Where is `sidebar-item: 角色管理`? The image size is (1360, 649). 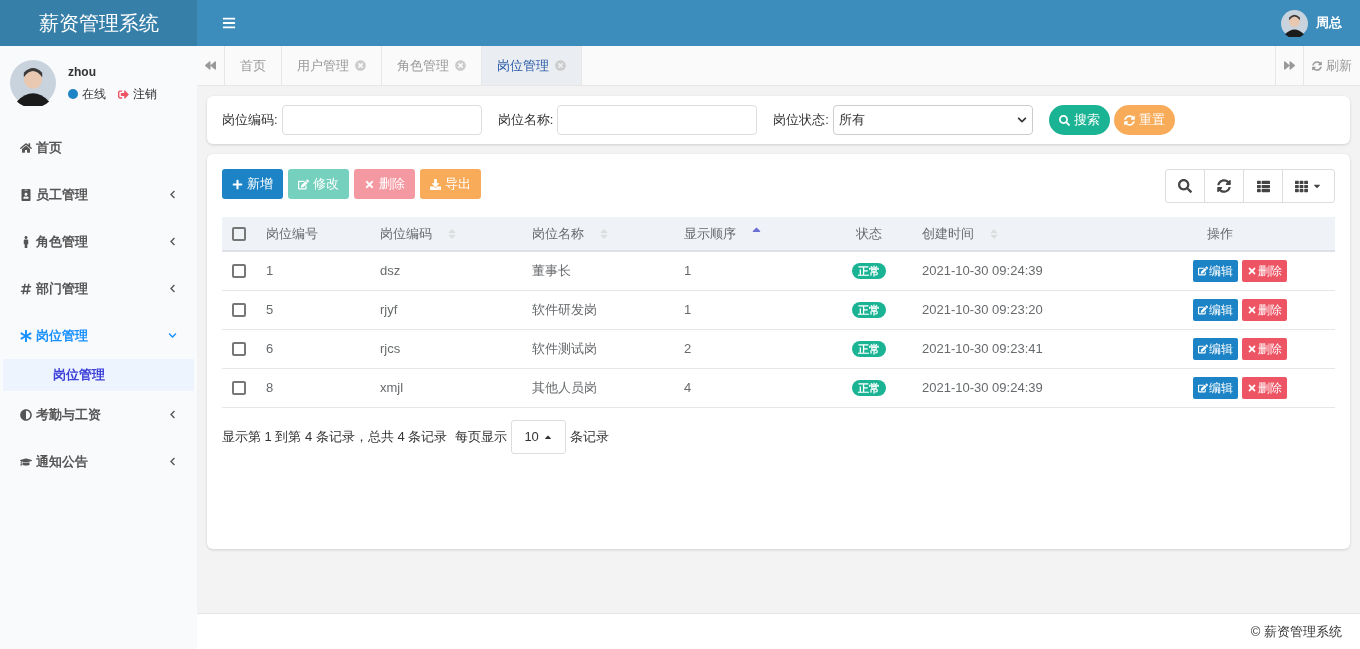
sidebar-item: 角色管理 is located at coordinates (98, 241).